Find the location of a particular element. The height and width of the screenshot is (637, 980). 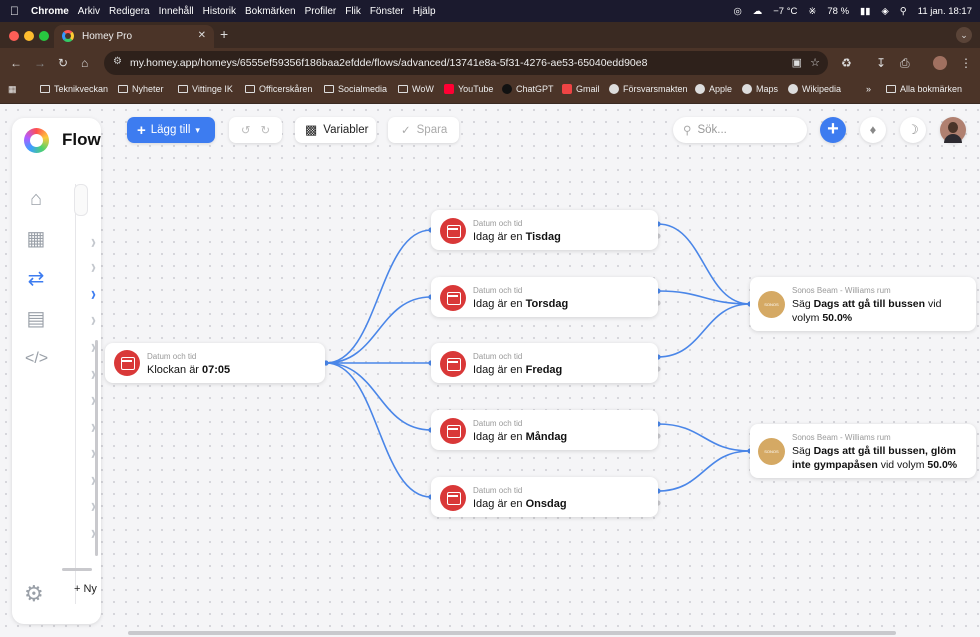

close-window-button is located at coordinates (14, 36).